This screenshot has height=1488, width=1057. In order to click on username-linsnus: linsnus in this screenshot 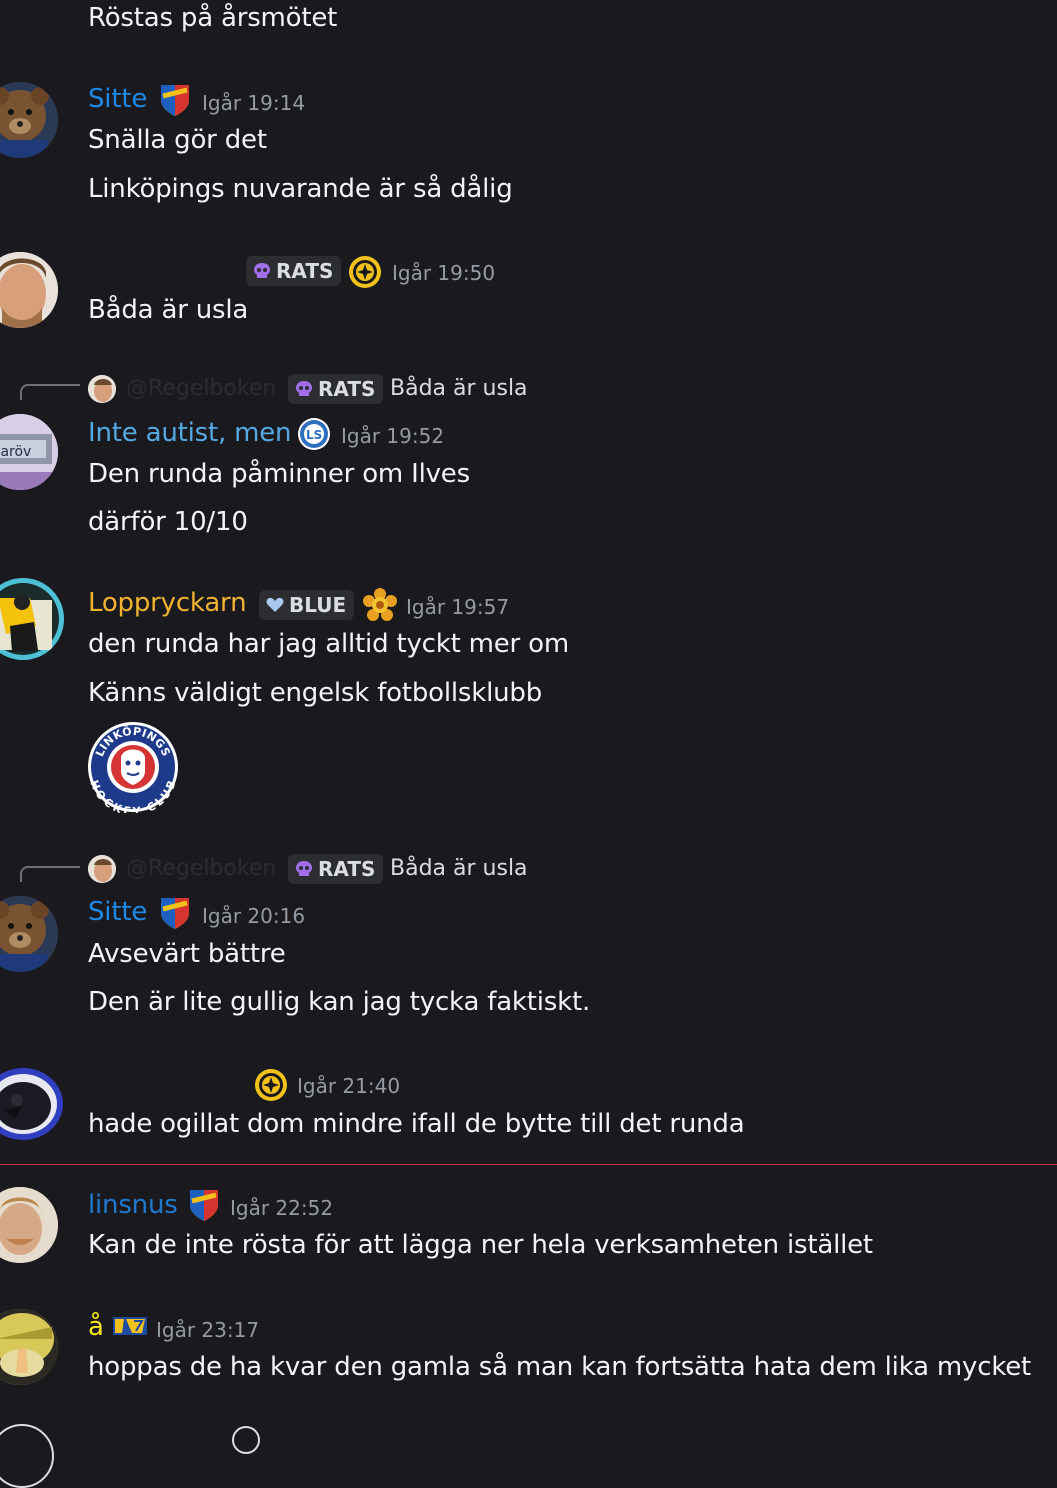, I will do `click(133, 1205)`.